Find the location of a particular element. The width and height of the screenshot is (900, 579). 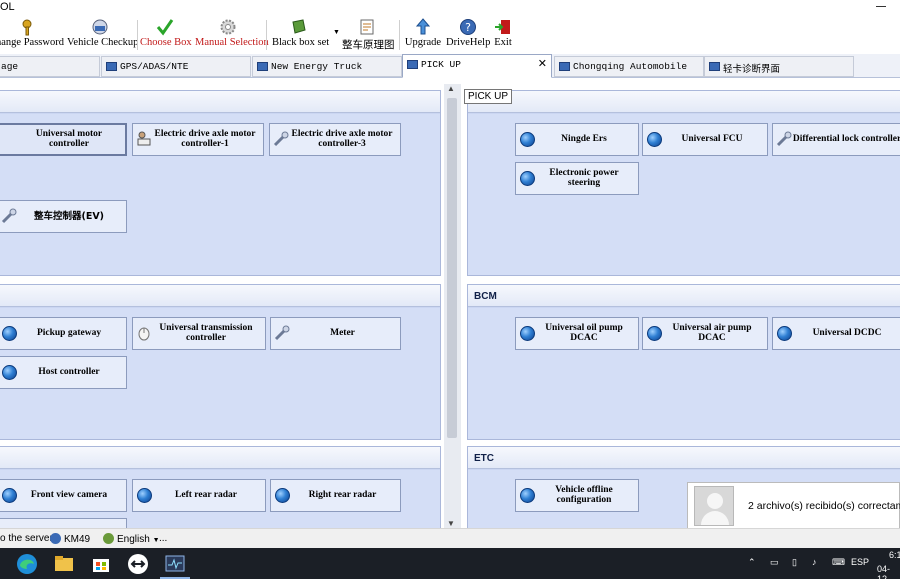

left-rear-radar-button: Left rear radar is located at coordinates (199, 495).